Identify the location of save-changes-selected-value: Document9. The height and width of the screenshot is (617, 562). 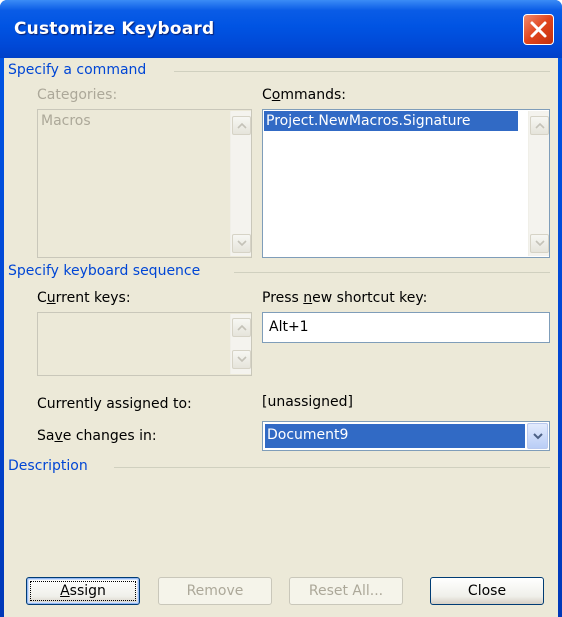
(395, 436).